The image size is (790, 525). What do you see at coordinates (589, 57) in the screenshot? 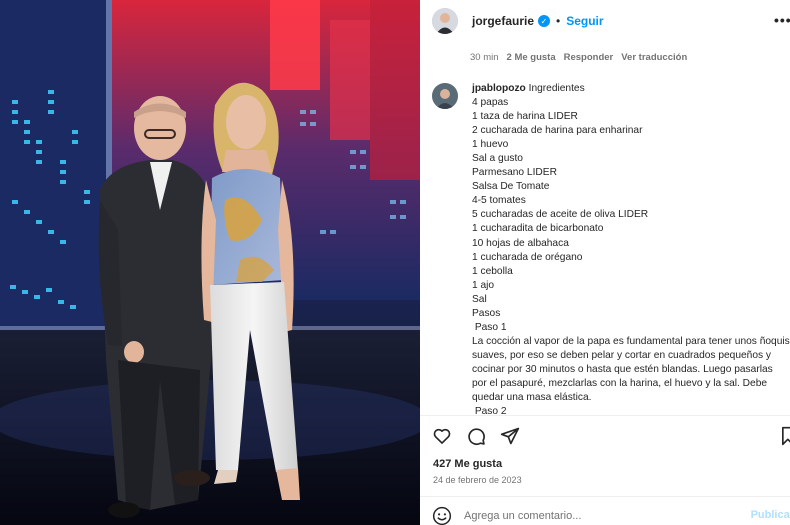
I see `reply-button: Responder` at bounding box center [589, 57].